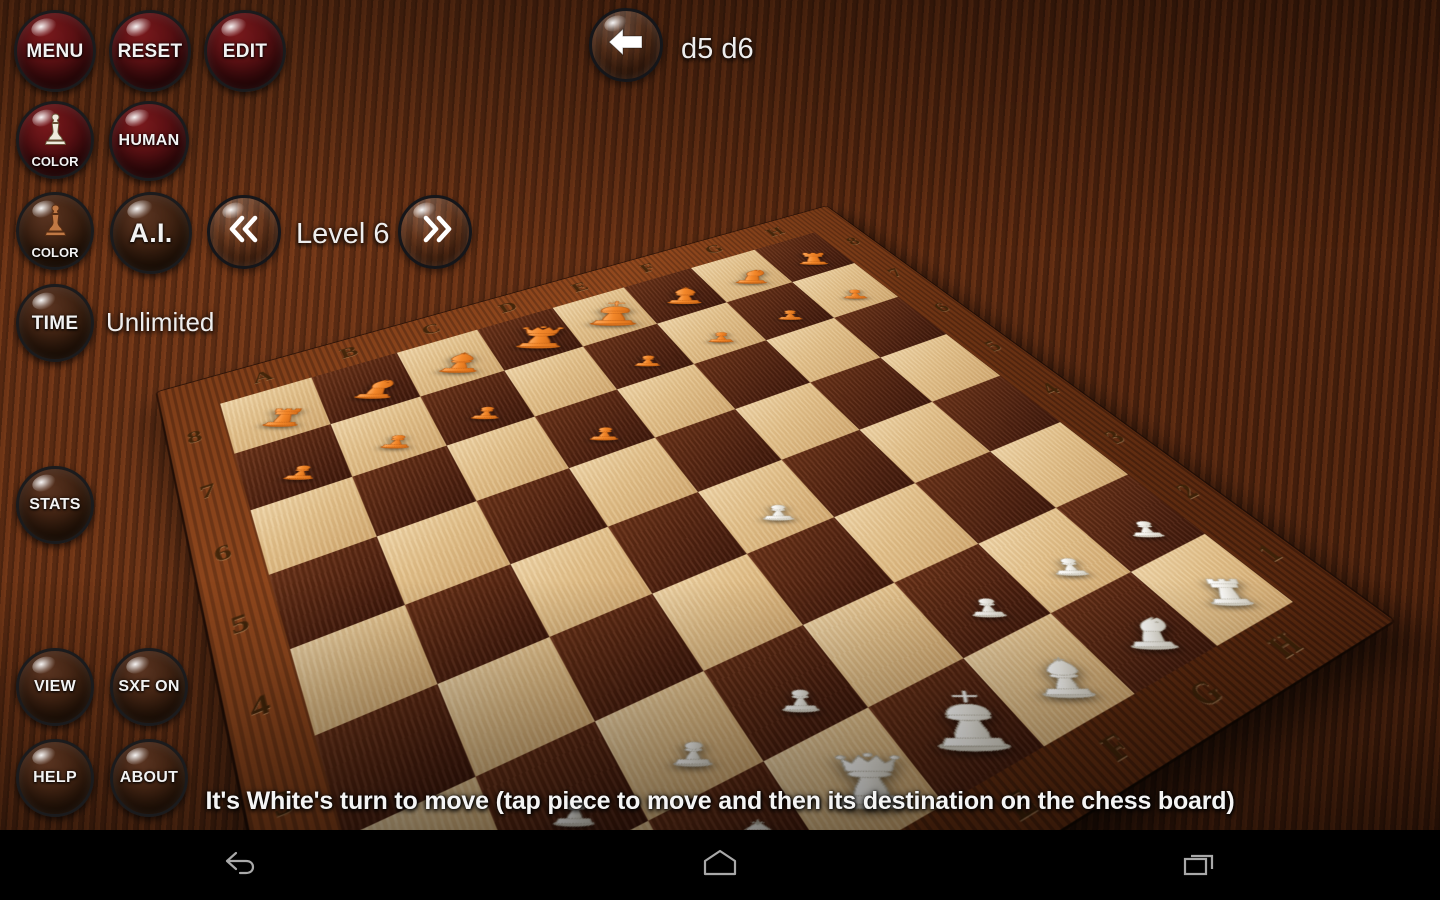 The height and width of the screenshot is (900, 1440). I want to click on stats-button: STATS, so click(55, 505).